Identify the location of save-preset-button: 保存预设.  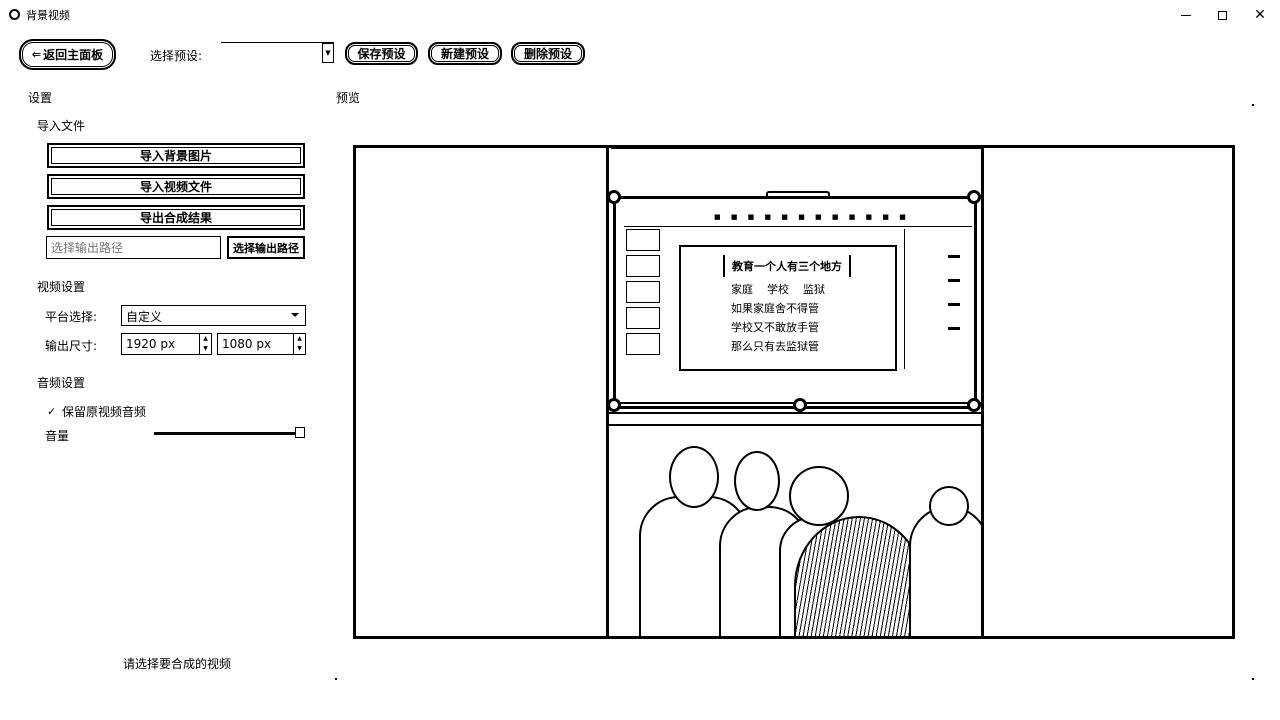
(381, 53).